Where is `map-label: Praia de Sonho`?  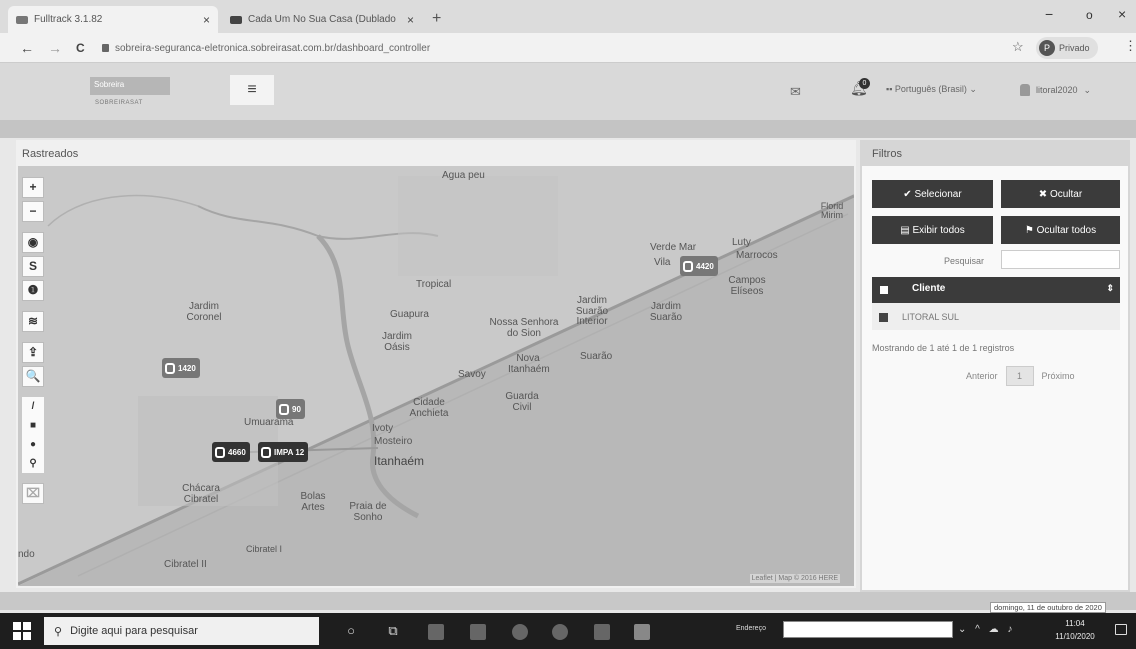 map-label: Praia de Sonho is located at coordinates (368, 512).